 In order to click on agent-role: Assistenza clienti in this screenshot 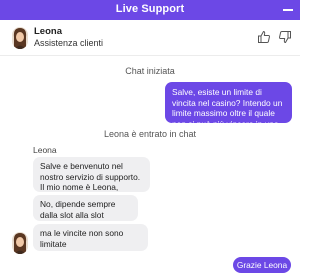, I will do `click(69, 43)`.